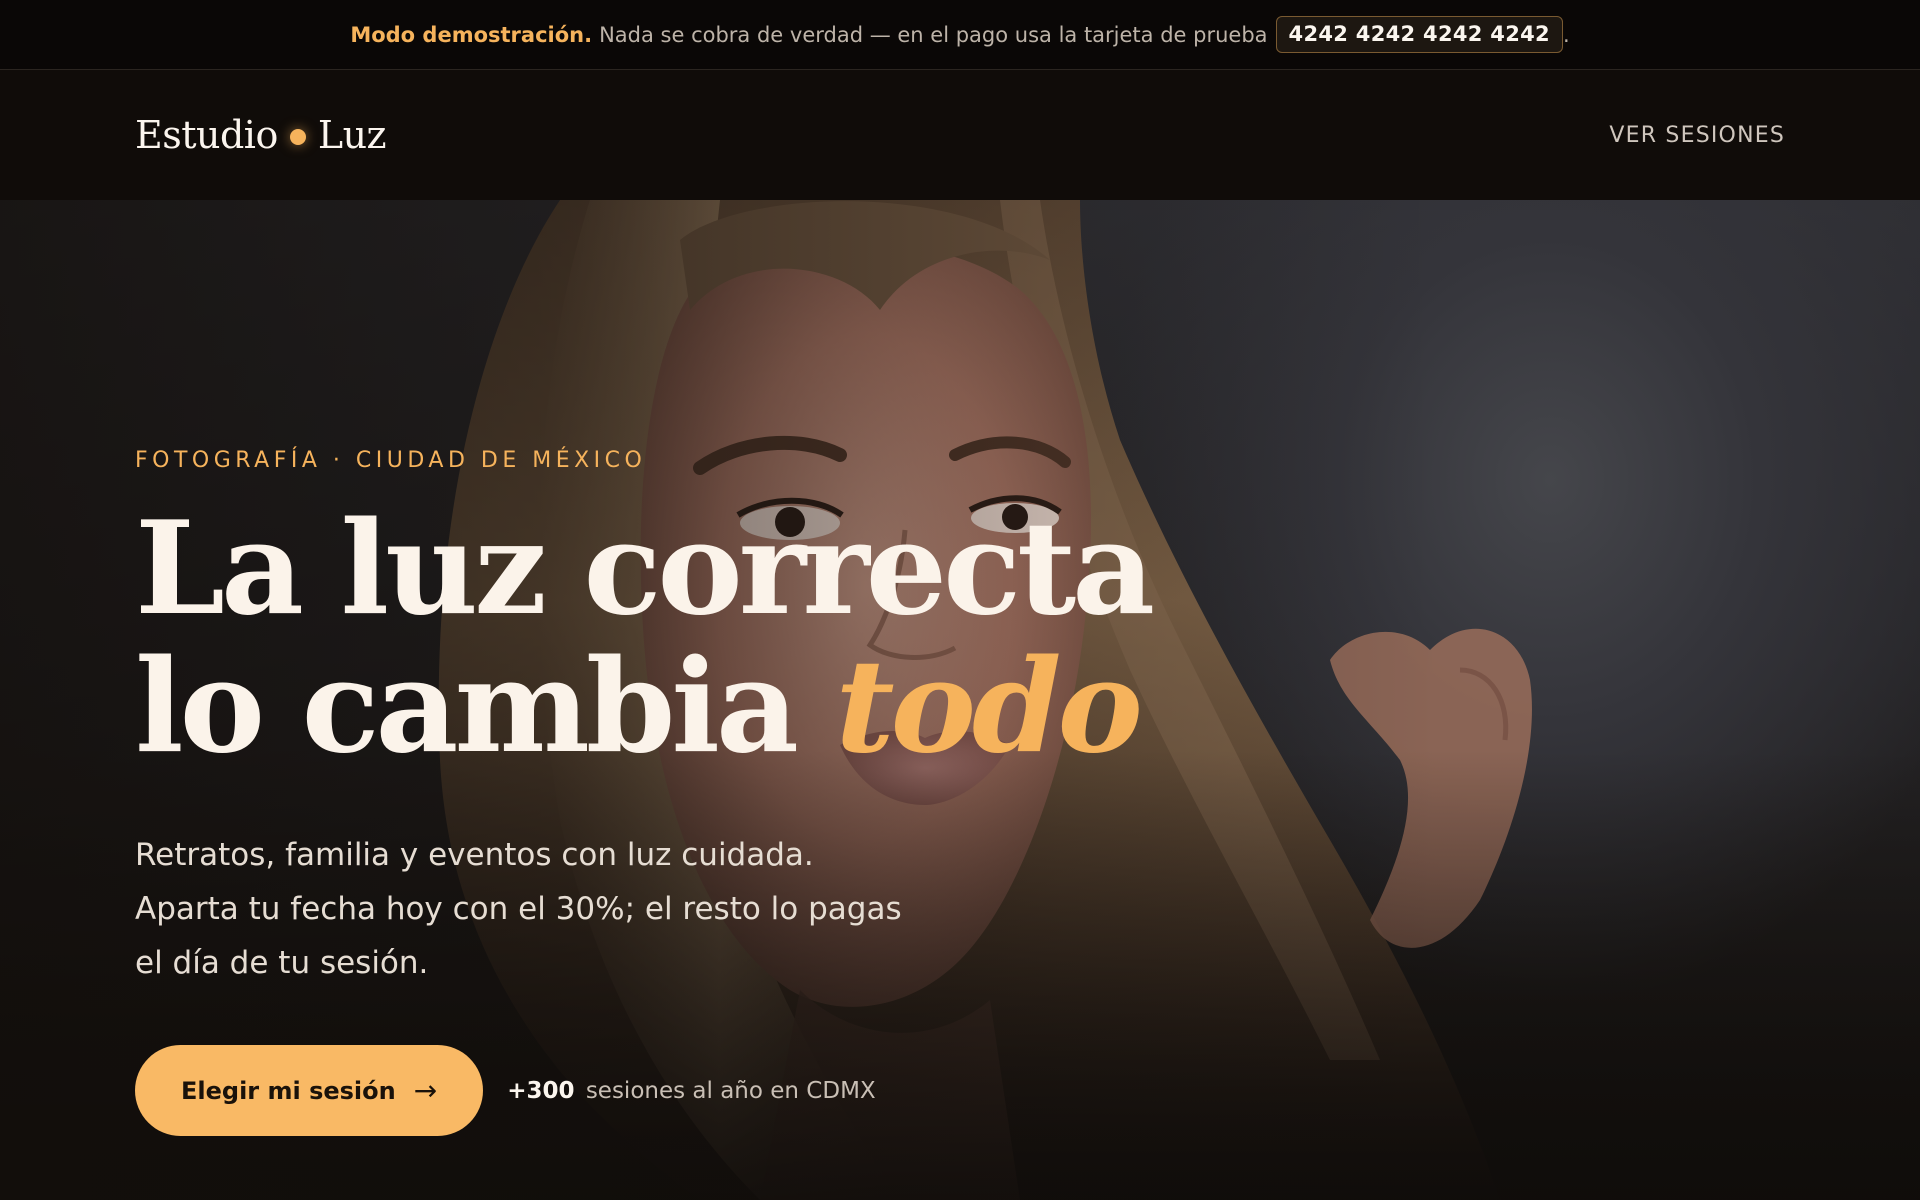  Describe the element at coordinates (645, 569) in the screenshot. I see `headline-line-1: La luz correcta` at that location.